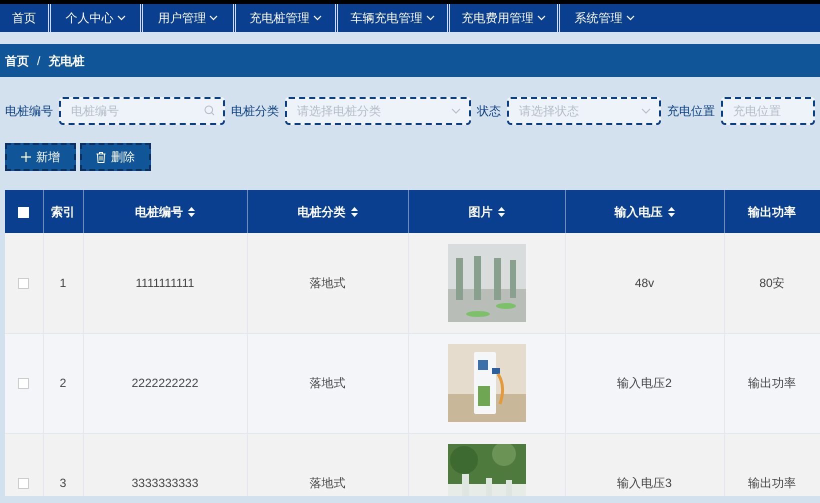 The width and height of the screenshot is (820, 503). I want to click on table-cell: 3333333333, so click(165, 483).